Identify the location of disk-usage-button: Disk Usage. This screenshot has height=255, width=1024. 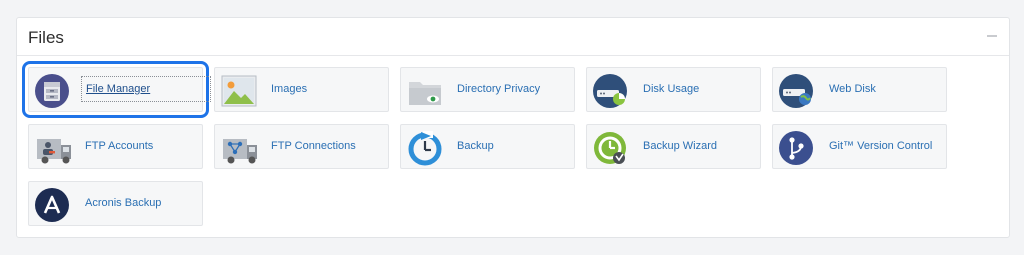
(673, 89).